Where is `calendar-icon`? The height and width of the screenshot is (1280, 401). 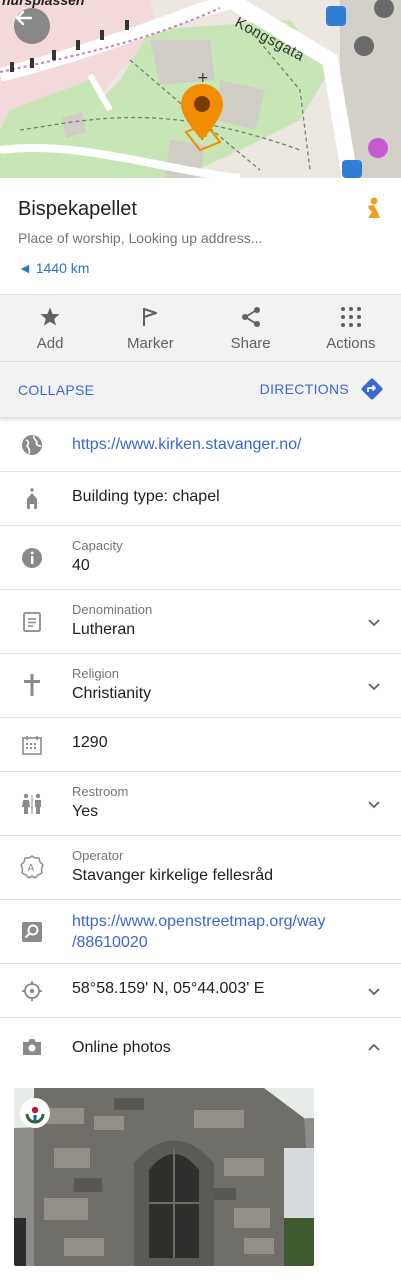 calendar-icon is located at coordinates (32, 745).